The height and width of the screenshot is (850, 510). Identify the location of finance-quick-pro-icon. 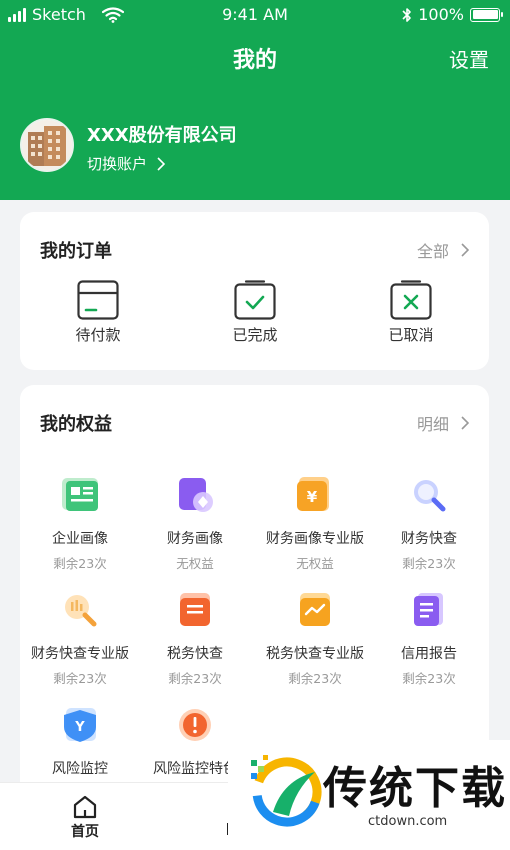
(80, 610).